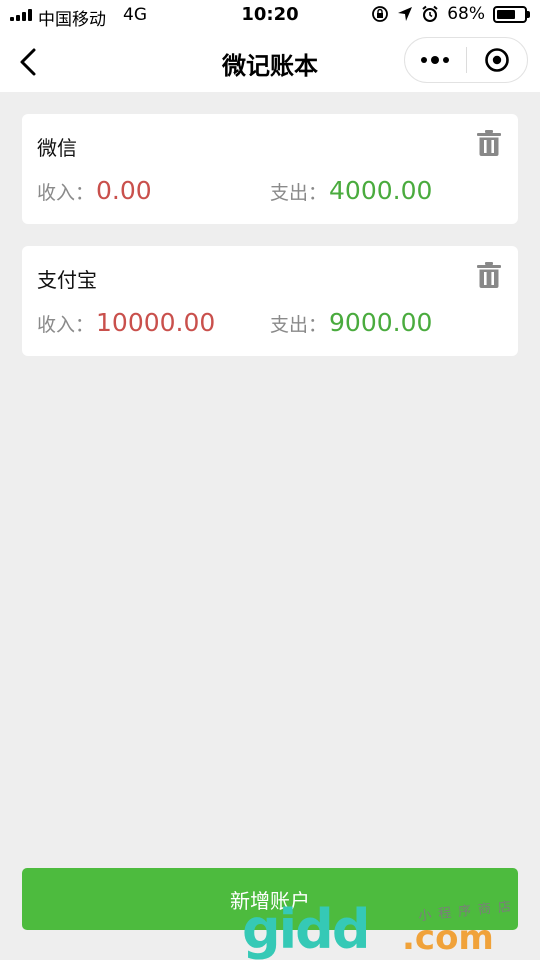 The image size is (540, 960). I want to click on status-bar: 中国移动 4G 10:20 68%, so click(270, 16).